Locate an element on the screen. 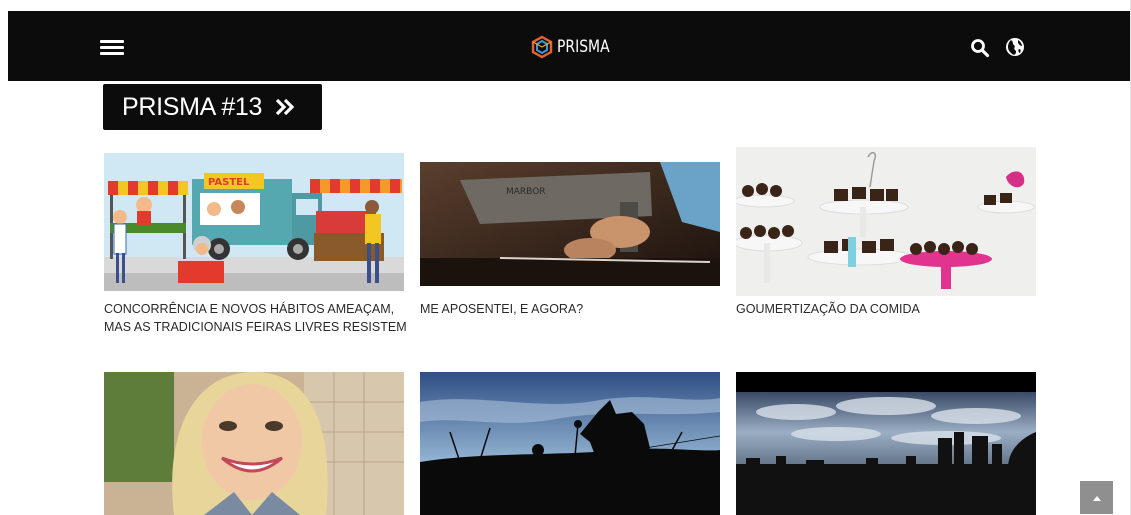  sewing-machine-image: MARBOR is located at coordinates (570, 224).